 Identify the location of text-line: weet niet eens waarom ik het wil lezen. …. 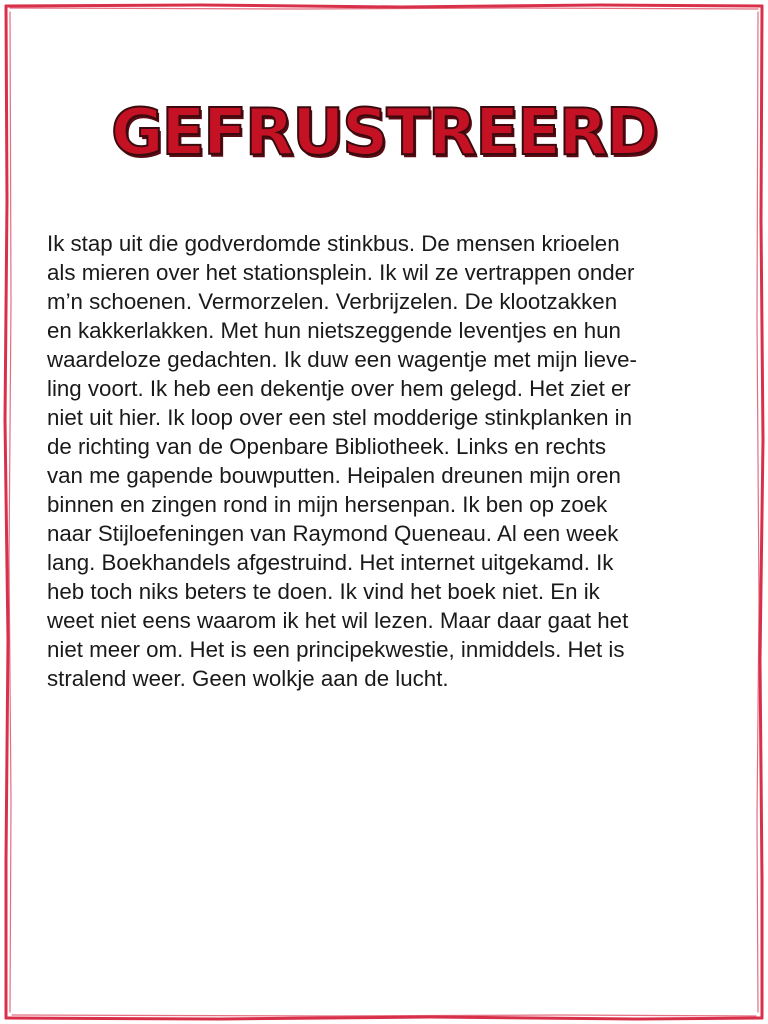
(338, 620).